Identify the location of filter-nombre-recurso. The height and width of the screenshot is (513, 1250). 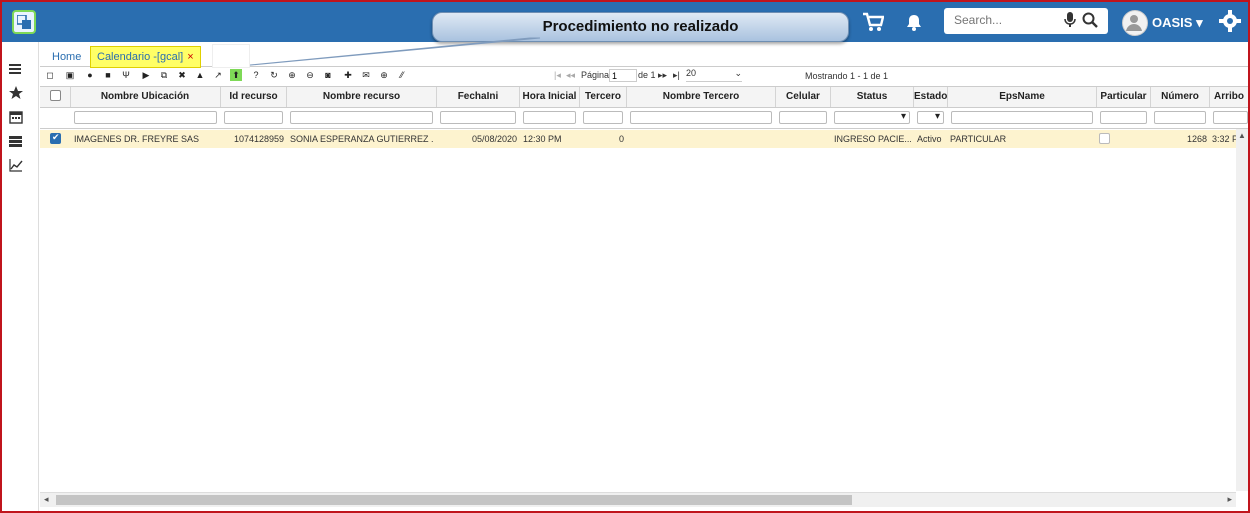
(361, 117).